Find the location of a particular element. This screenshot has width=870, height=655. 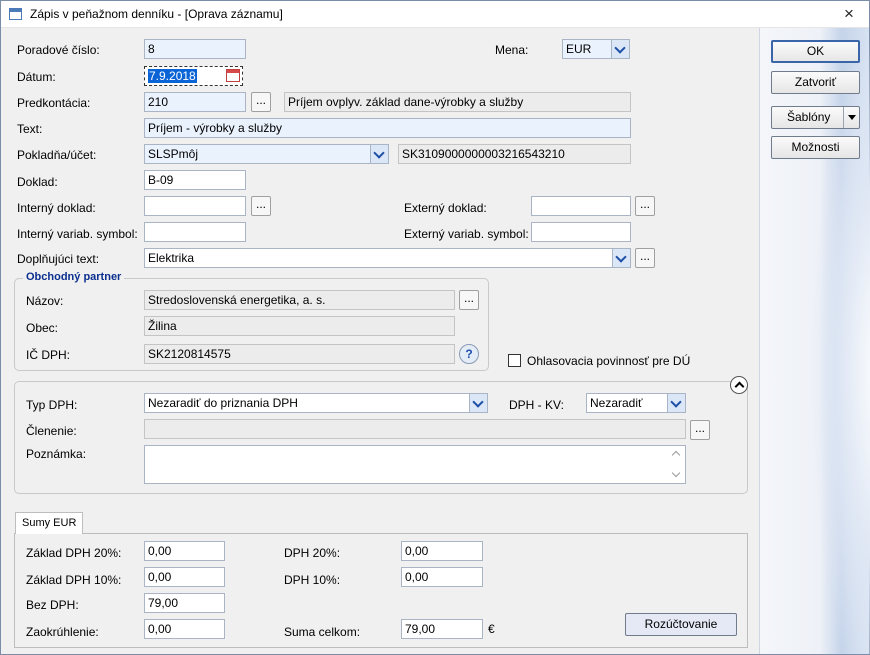

externy-doklad-label: Externý doklad: is located at coordinates (445, 208).